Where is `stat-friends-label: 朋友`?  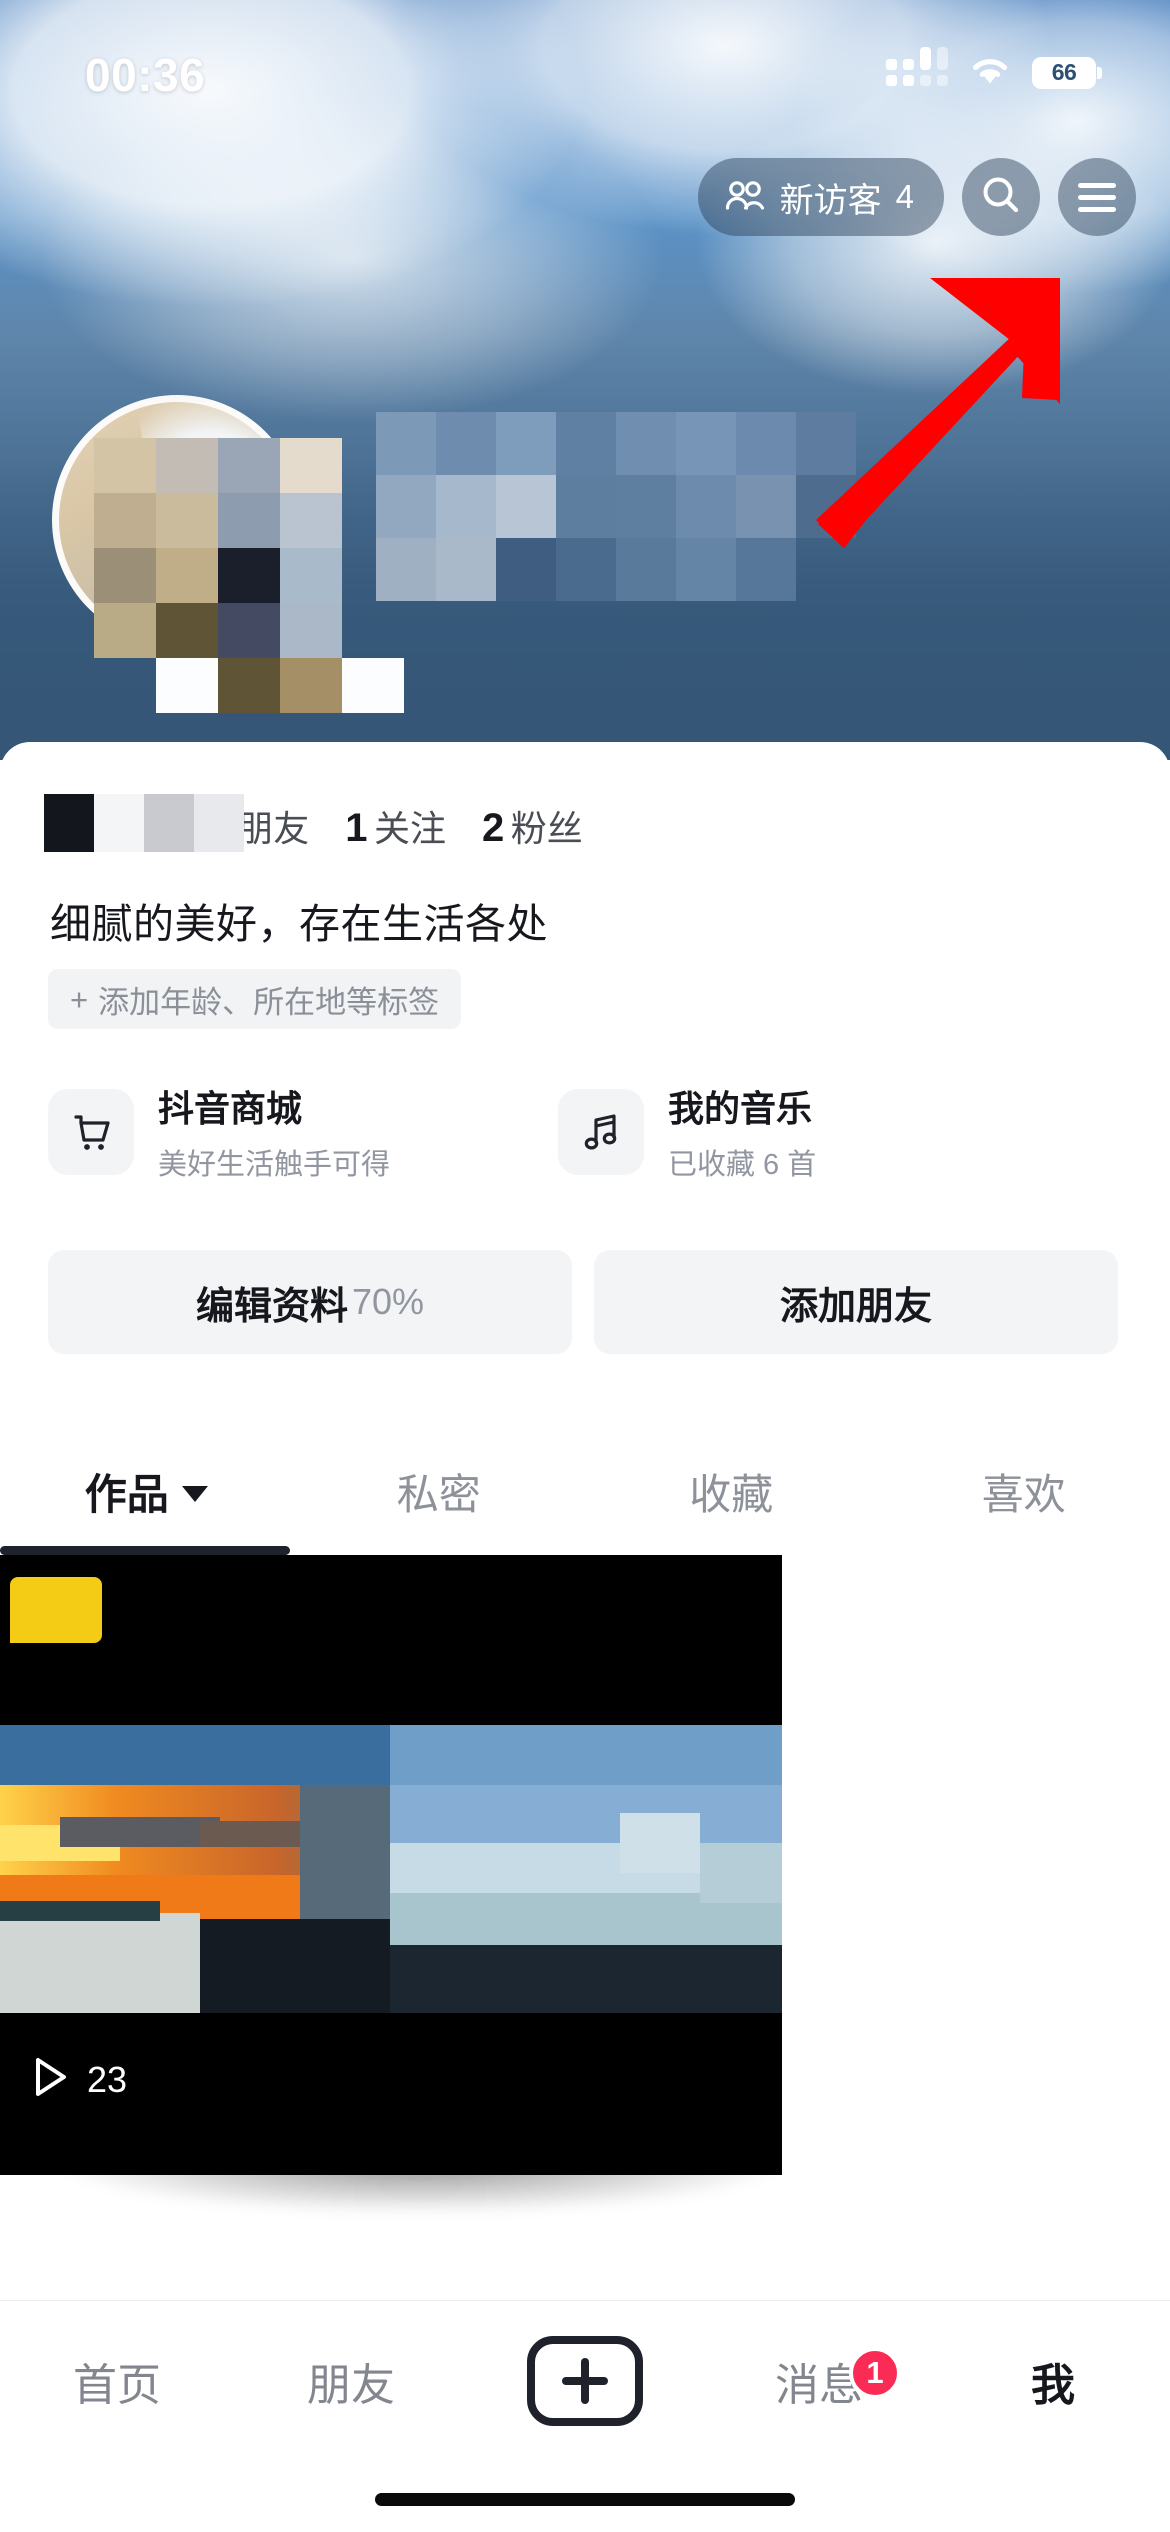
stat-friends-label: 朋友 is located at coordinates (273, 828).